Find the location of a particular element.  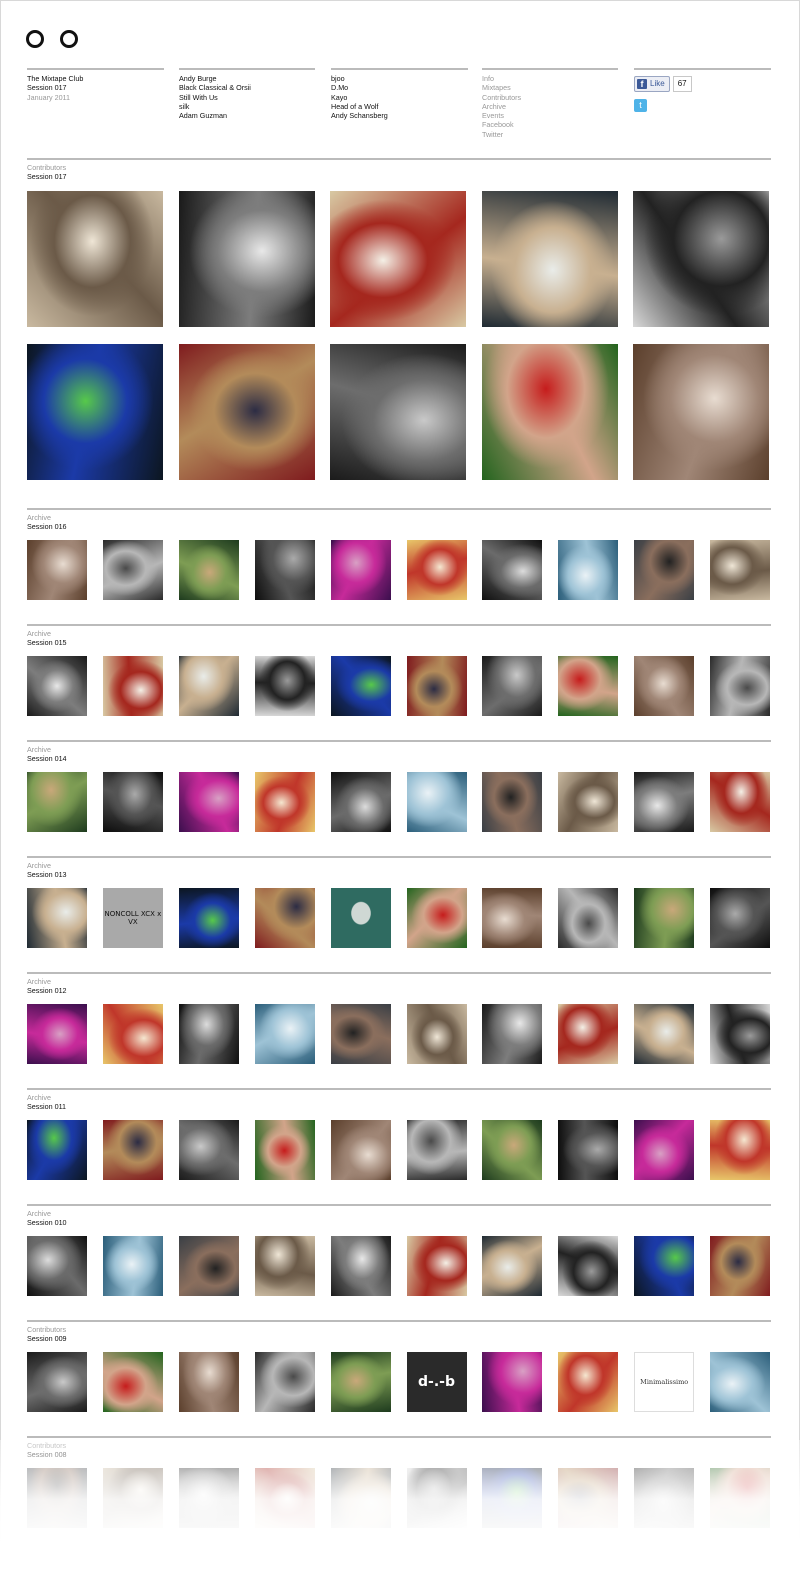

contributor-logo-tile: Minimalissimo is located at coordinates (664, 1382).